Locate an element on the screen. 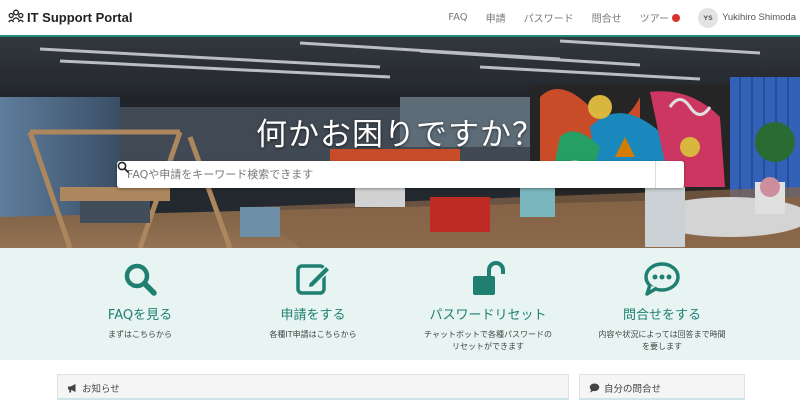 This screenshot has height=400, width=800. unlock-icon is located at coordinates (488, 279).